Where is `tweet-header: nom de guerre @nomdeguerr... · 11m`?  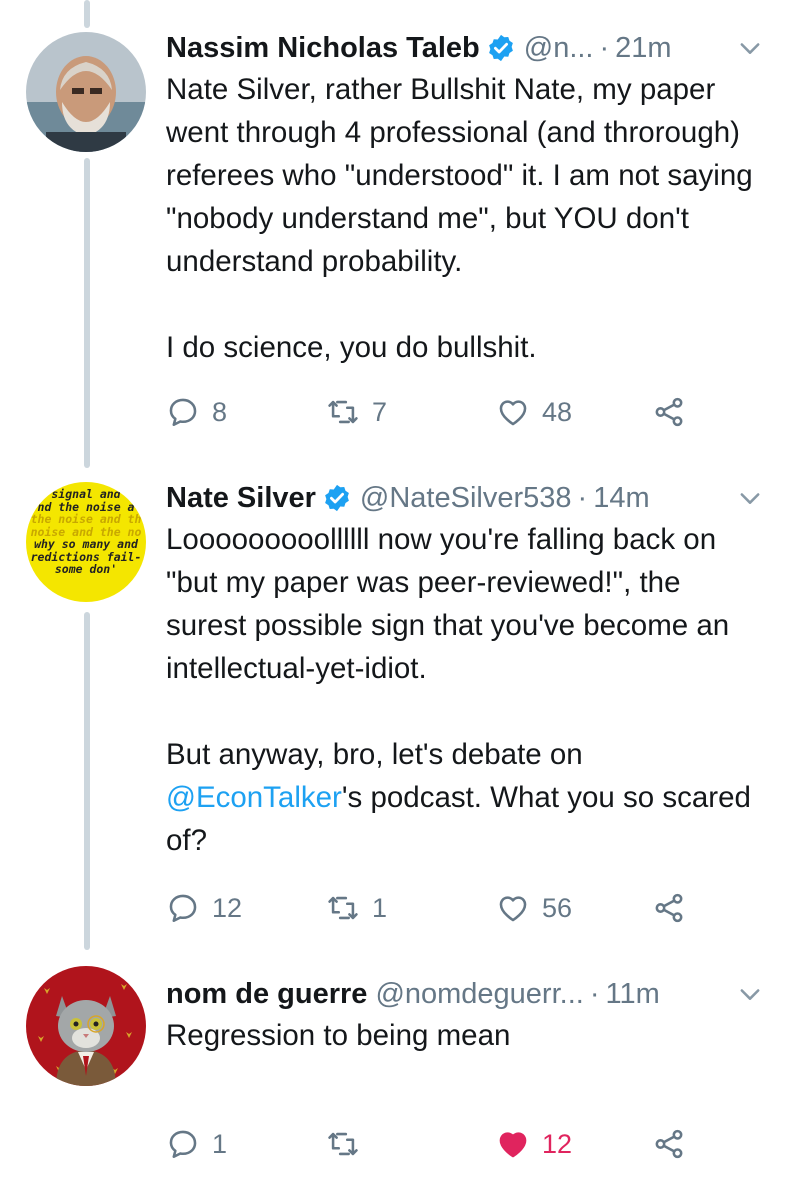
tweet-header: nom de guerre @nomdeguerr... · 11m is located at coordinates (413, 994).